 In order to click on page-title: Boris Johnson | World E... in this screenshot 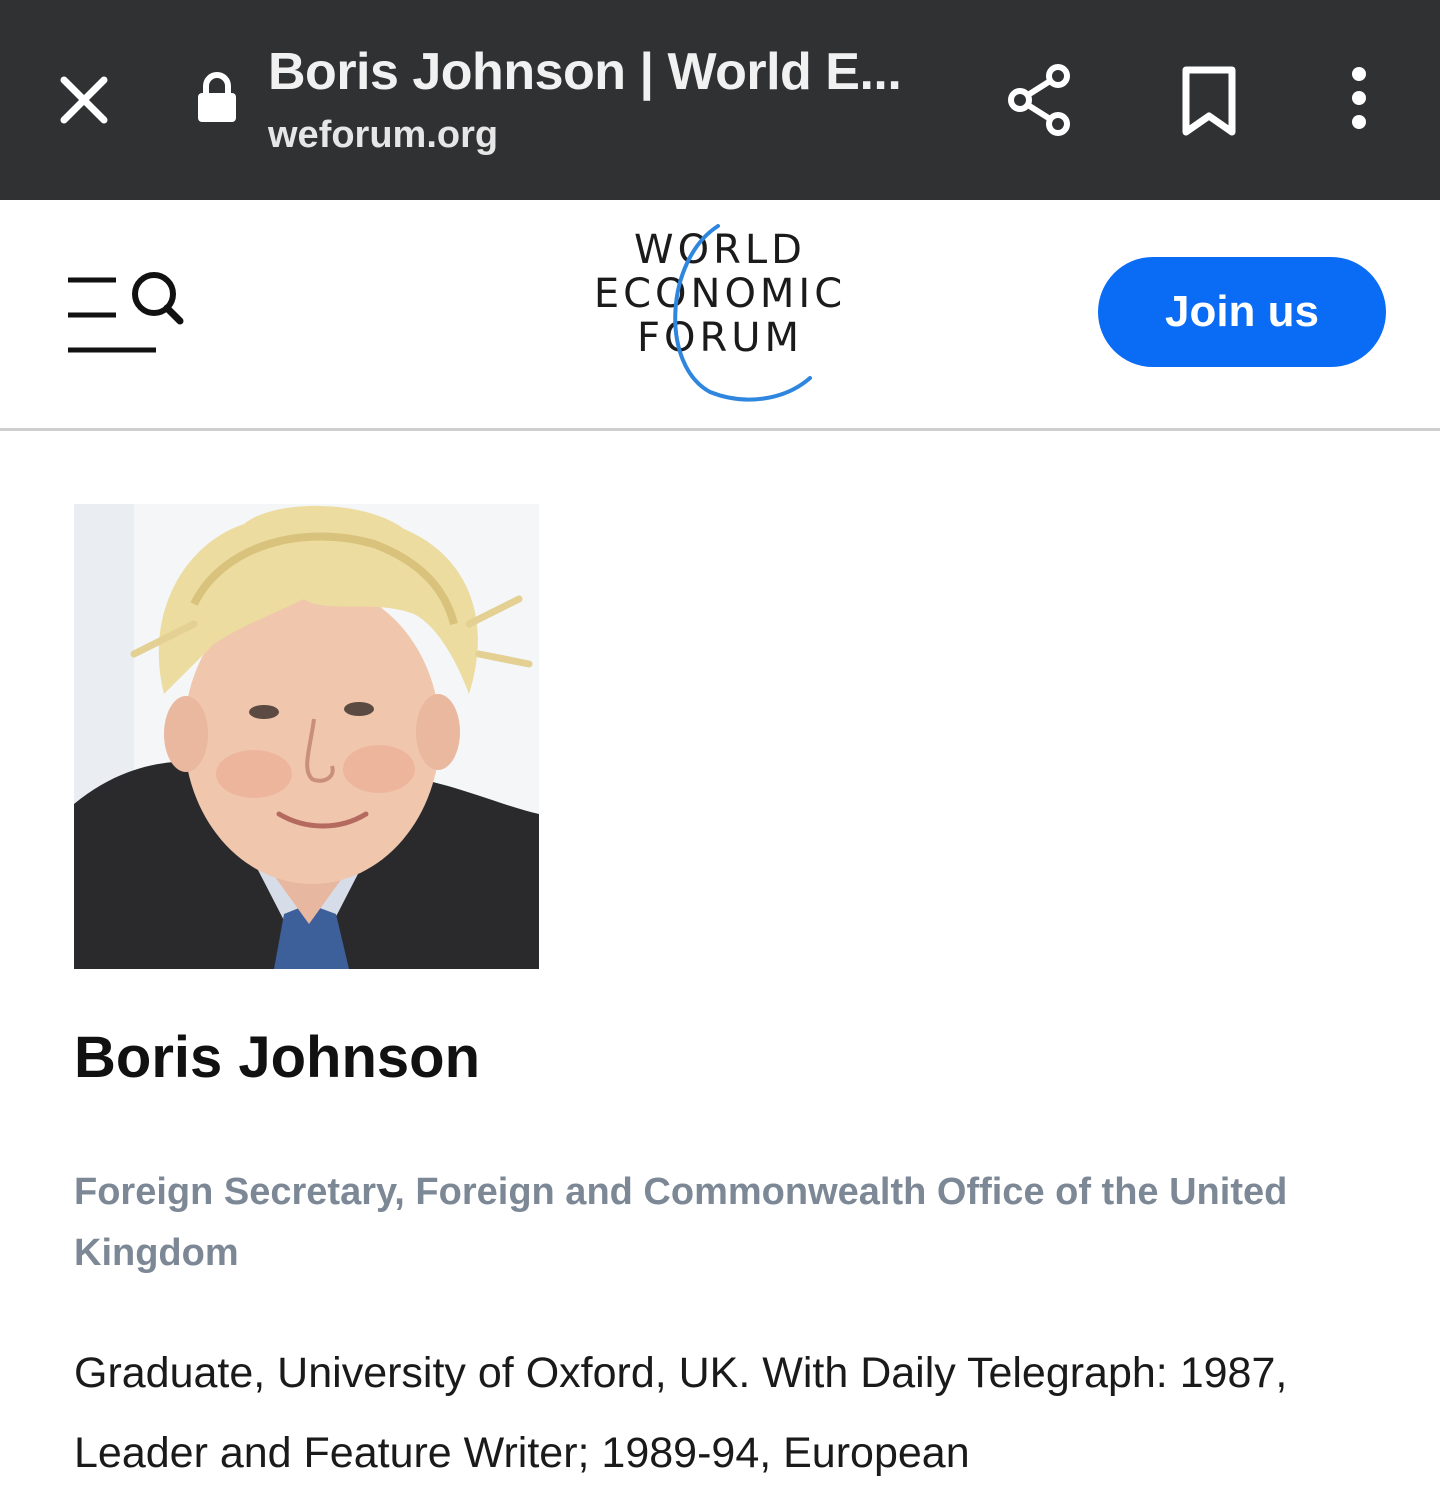, I will do `click(585, 72)`.